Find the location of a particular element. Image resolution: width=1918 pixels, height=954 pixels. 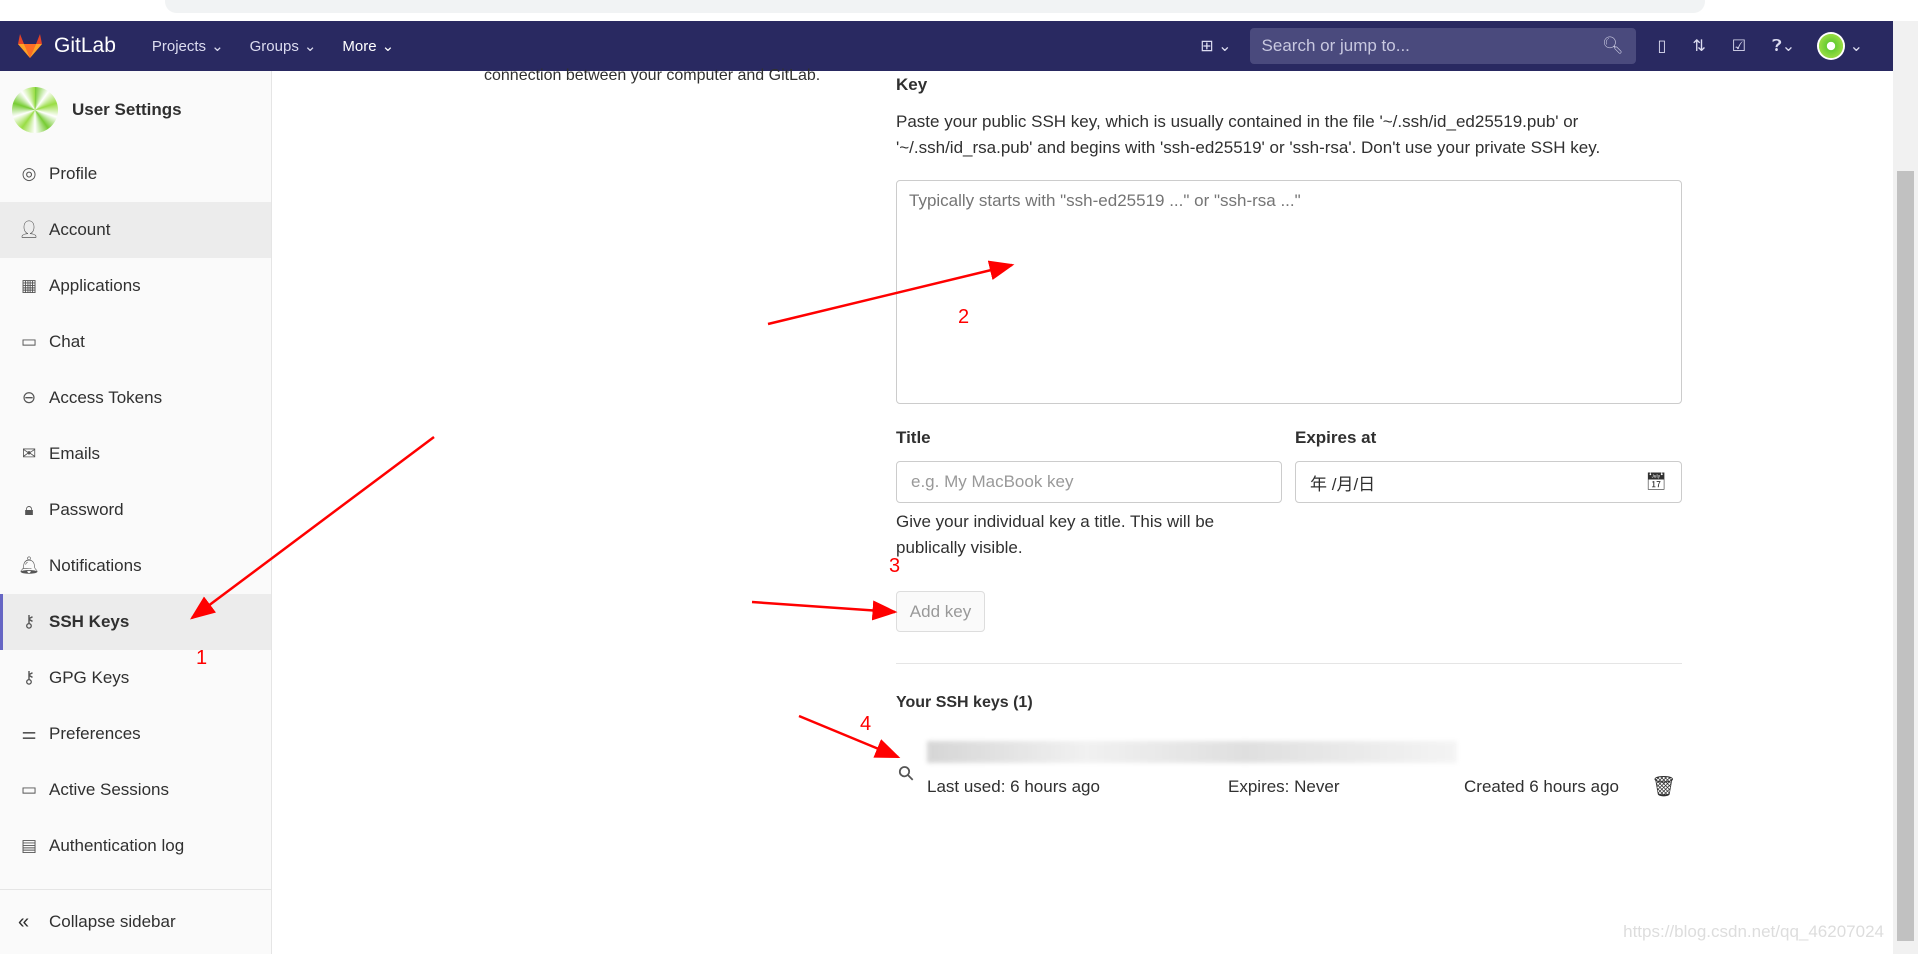

sidebar-item-chat: ▭ Chat is located at coordinates (135, 342).